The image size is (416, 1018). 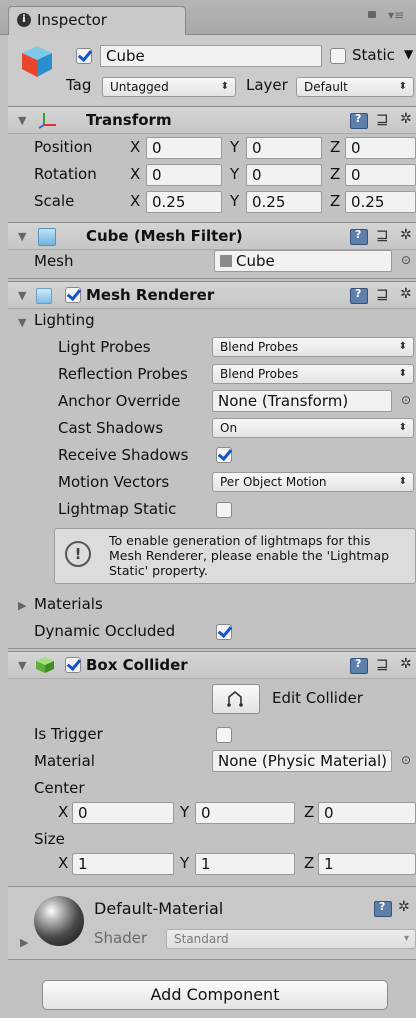 I want to click on material-name: Default-Material, so click(x=159, y=908).